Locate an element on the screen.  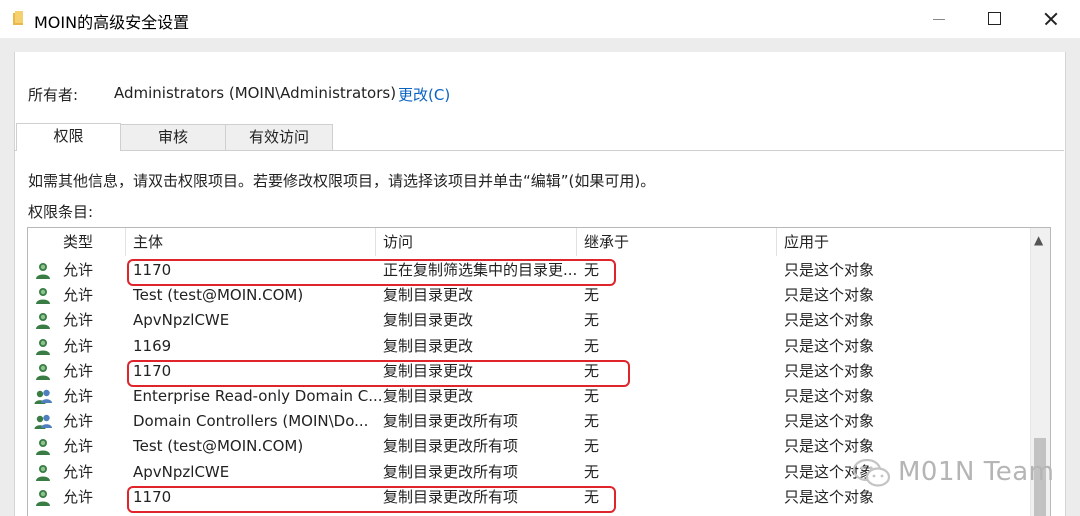
column-header-principal: 主体 is located at coordinates (148, 242).